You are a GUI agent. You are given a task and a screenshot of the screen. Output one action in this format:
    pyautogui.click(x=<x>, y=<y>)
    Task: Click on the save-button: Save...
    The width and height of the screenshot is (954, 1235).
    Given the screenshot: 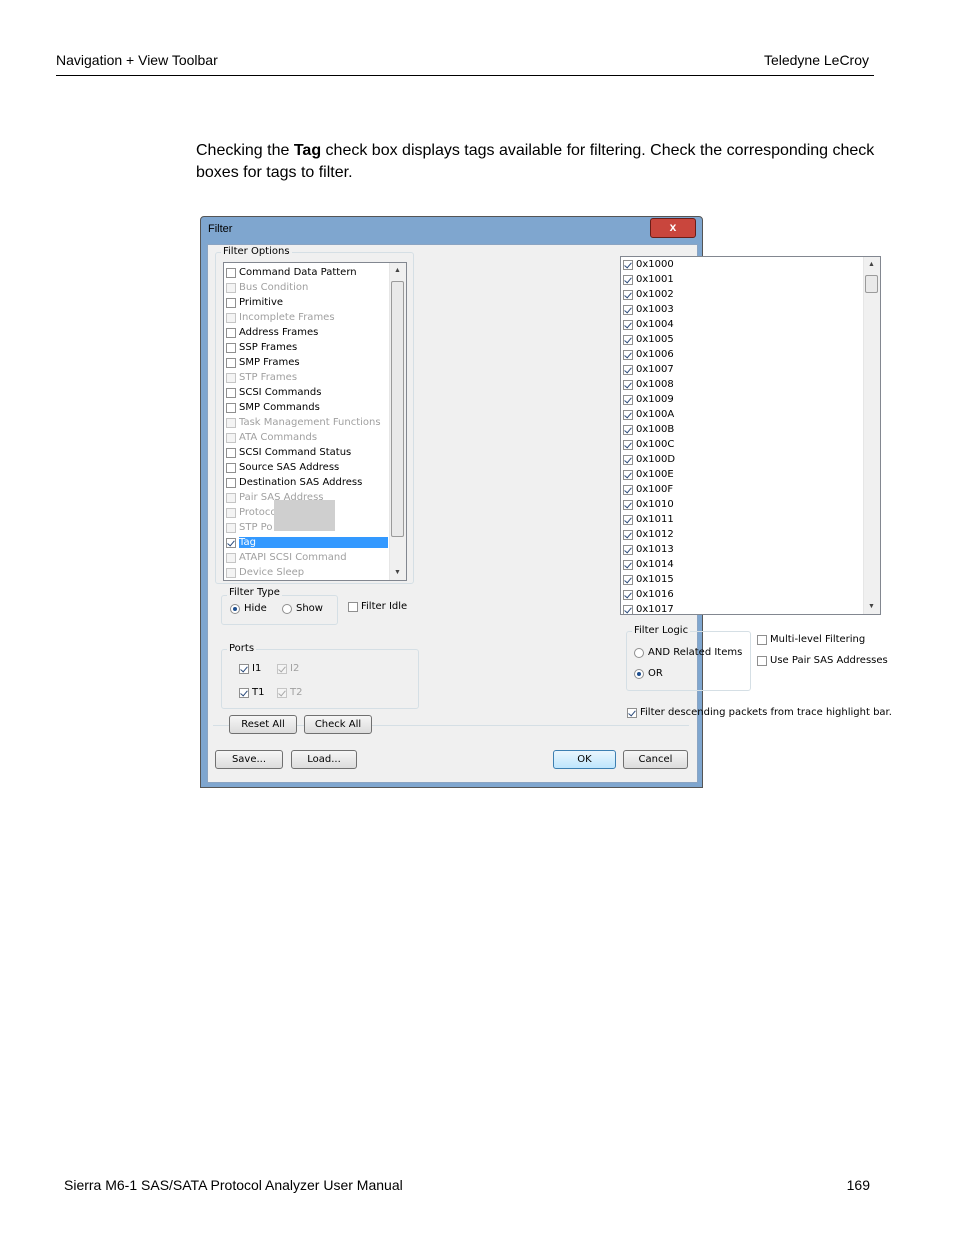 What is the action you would take?
    pyautogui.click(x=249, y=759)
    